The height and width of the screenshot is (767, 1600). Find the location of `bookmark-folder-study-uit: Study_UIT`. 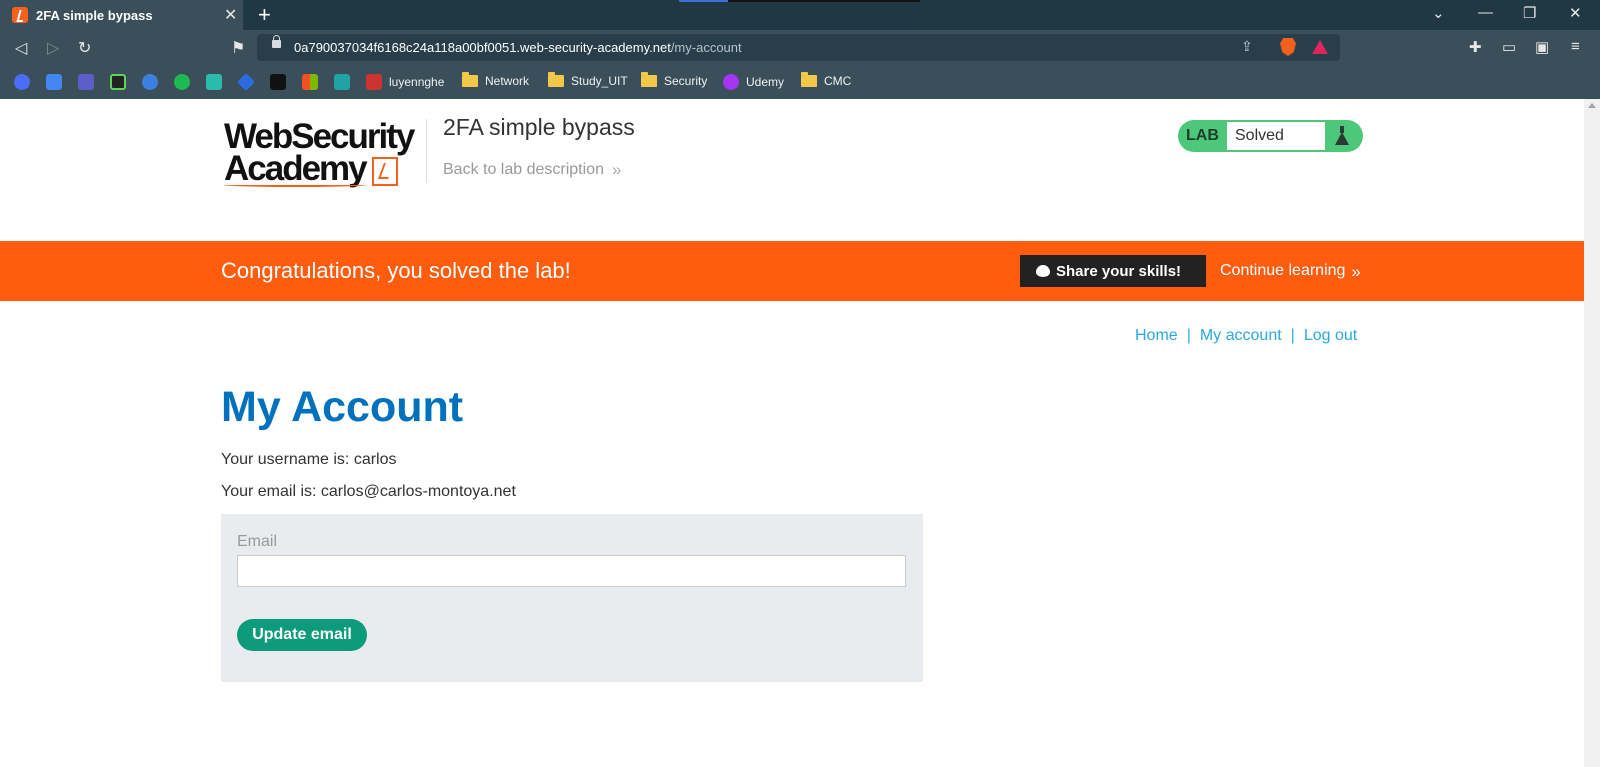

bookmark-folder-study-uit: Study_UIT is located at coordinates (588, 80).